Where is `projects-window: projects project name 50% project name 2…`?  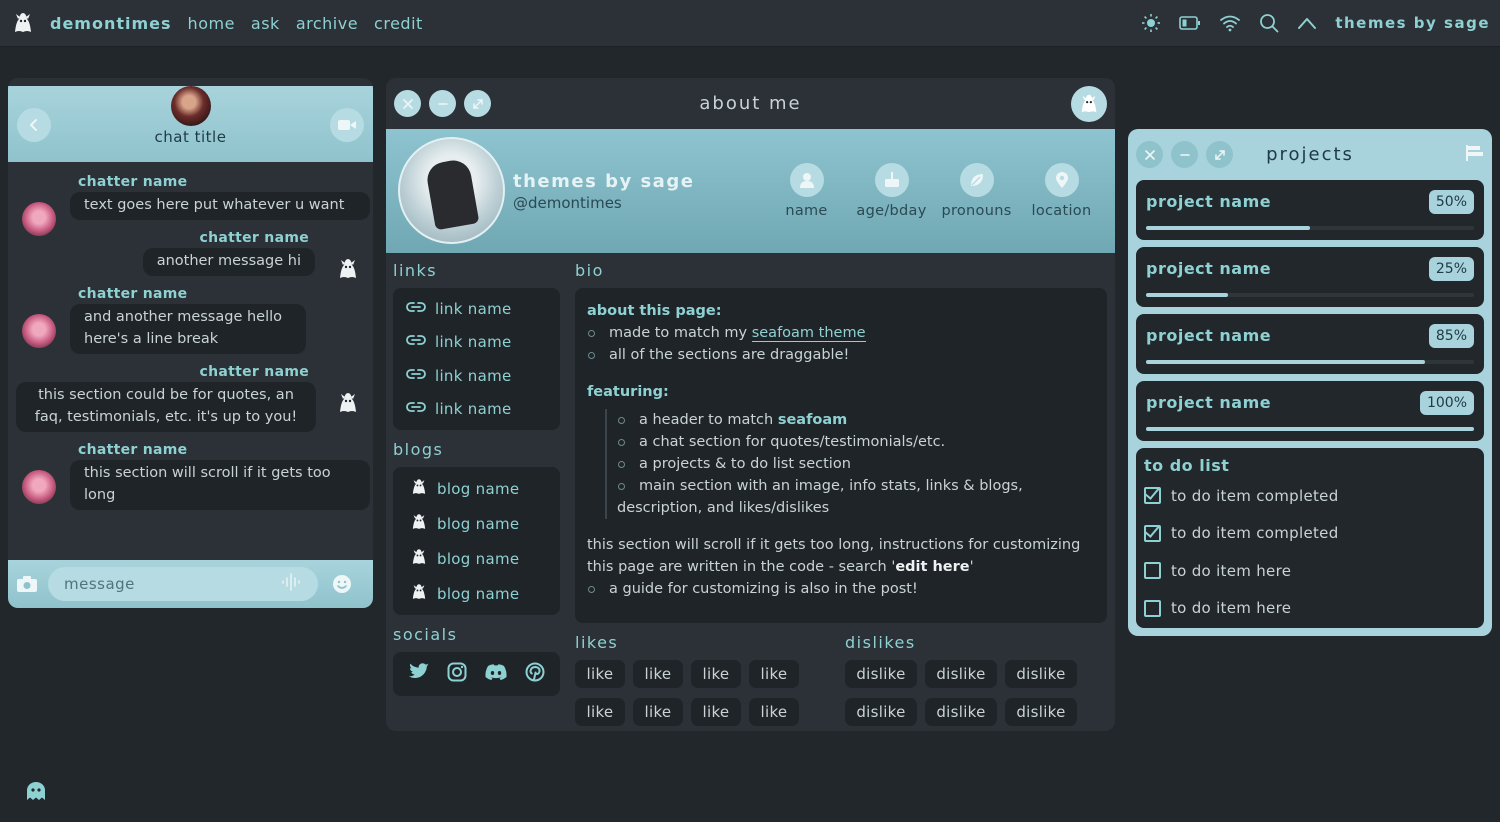 projects-window: projects project name 50% project name 2… is located at coordinates (1310, 382).